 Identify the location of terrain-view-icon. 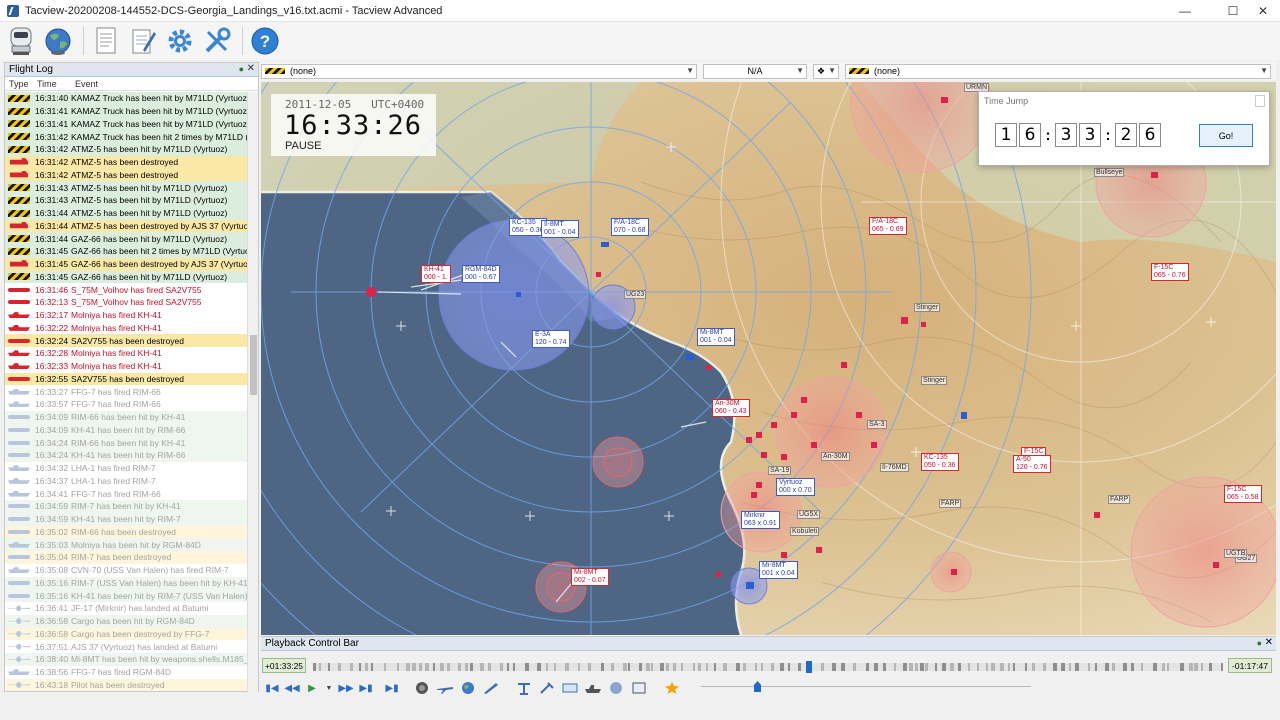
(616, 688).